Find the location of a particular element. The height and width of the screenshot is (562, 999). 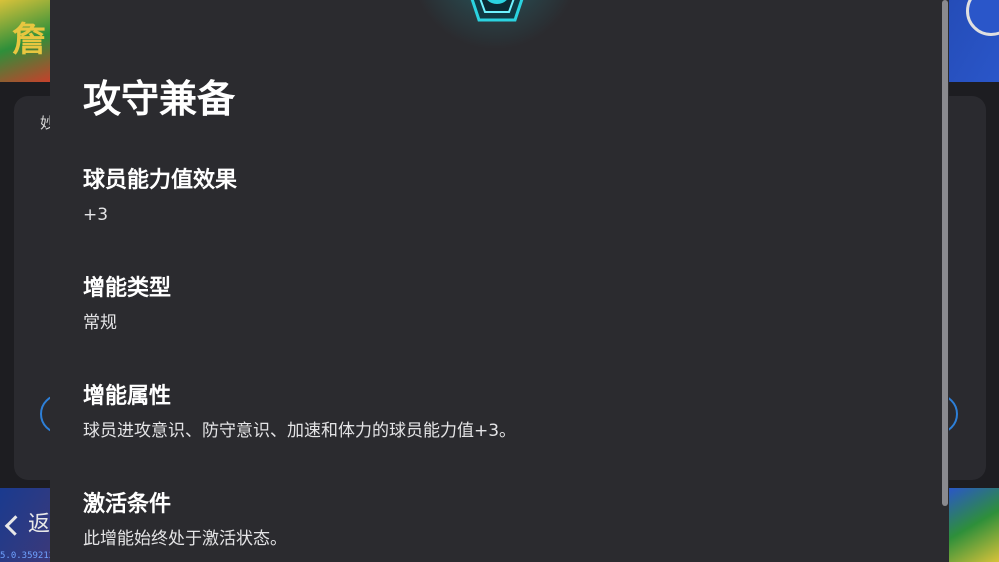

section-body: +3 is located at coordinates (96, 215).